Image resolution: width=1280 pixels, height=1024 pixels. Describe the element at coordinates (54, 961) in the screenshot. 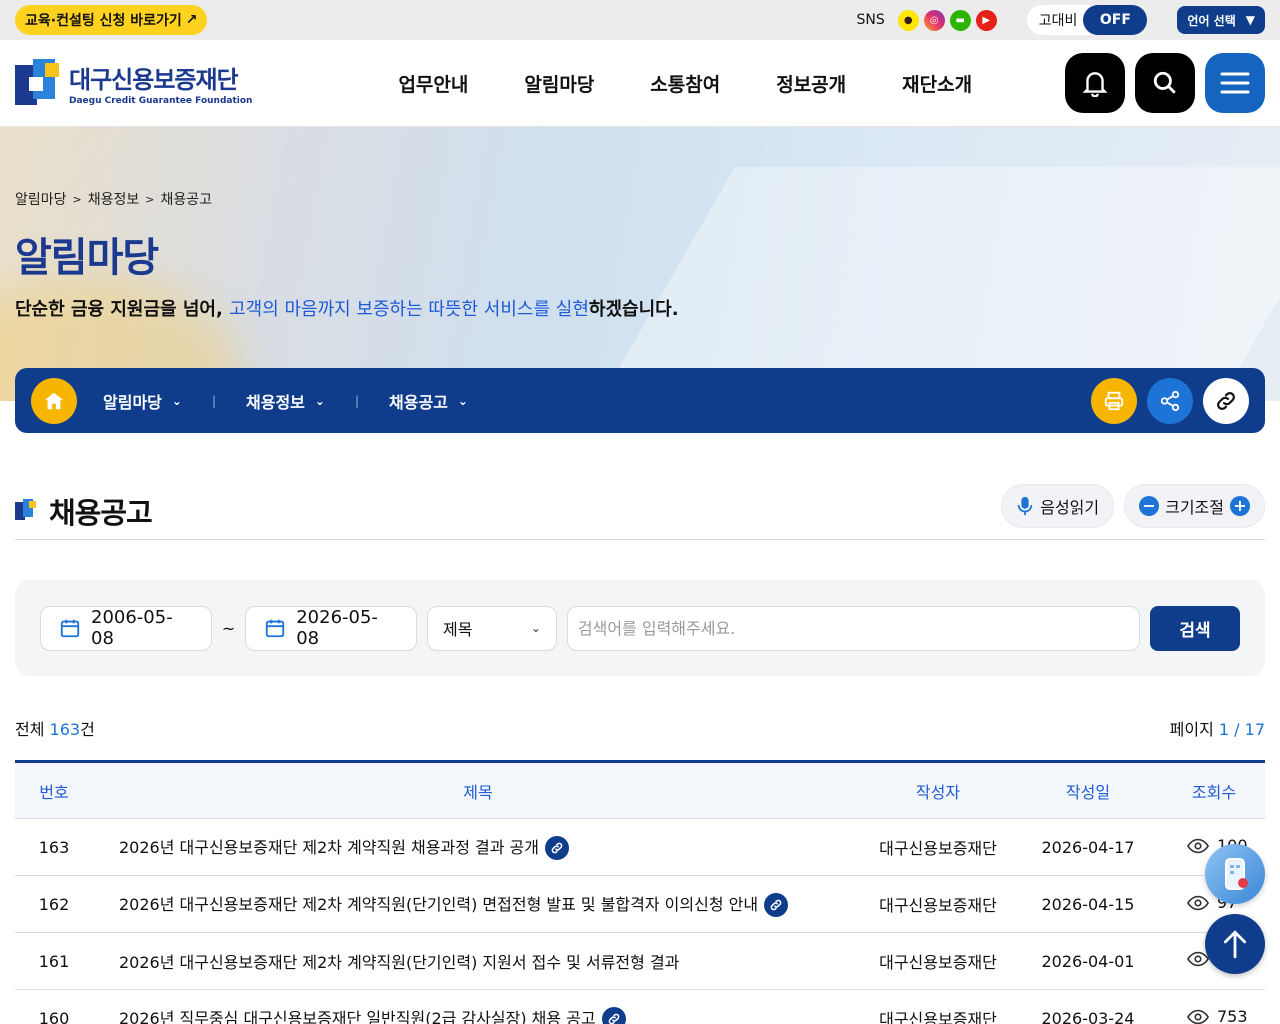

I see `row-number: 161` at that location.